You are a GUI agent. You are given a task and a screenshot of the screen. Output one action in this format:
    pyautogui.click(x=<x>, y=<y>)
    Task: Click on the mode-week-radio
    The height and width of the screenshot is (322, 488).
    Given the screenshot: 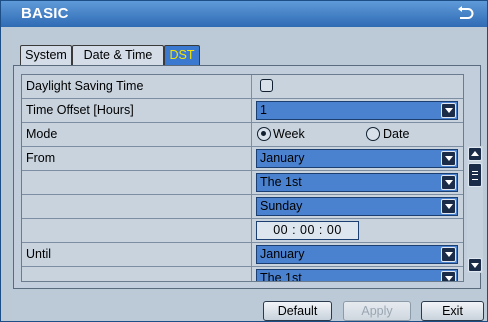 What is the action you would take?
    pyautogui.click(x=264, y=134)
    